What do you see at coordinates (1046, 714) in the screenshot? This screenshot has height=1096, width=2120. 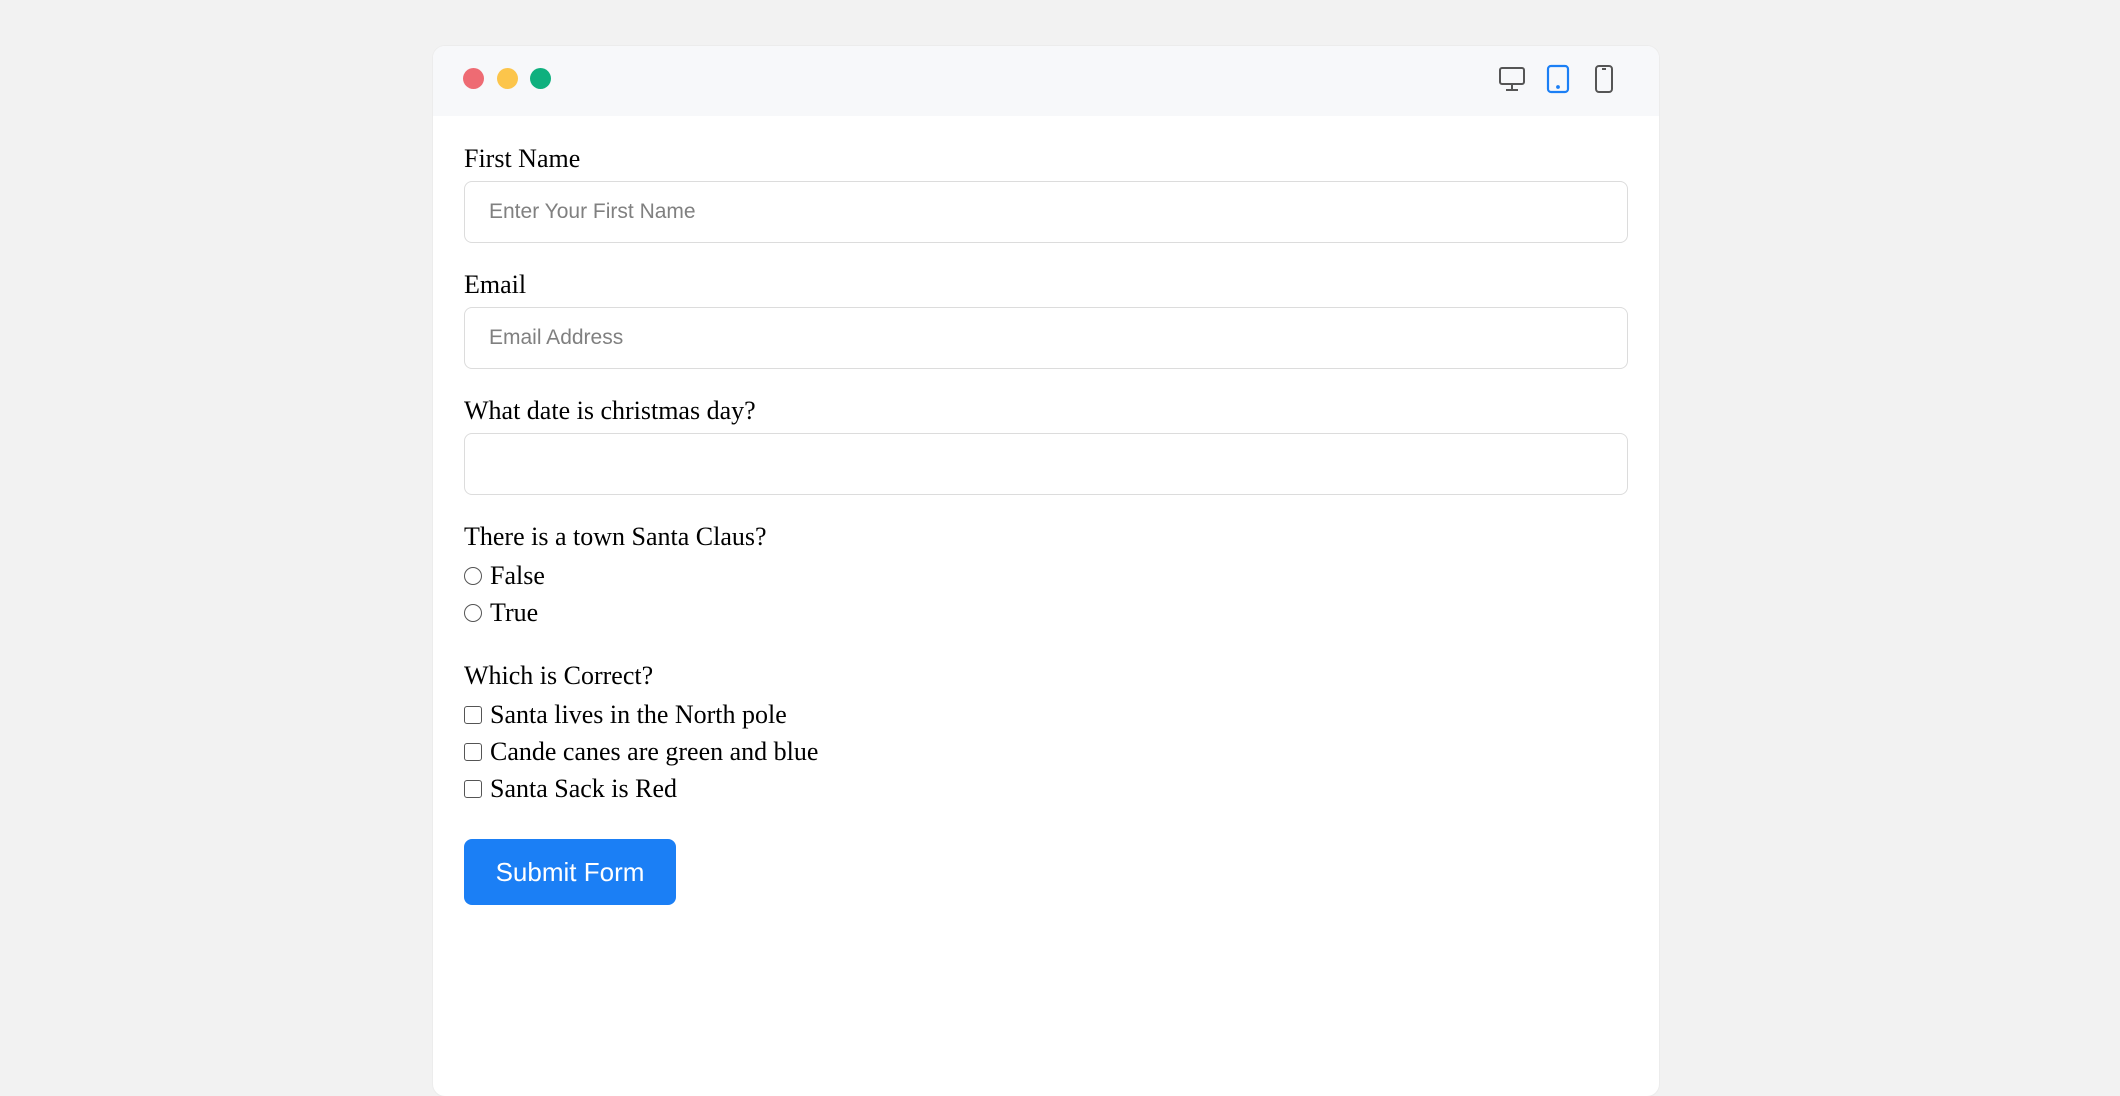 I see `checkbox-option-north-pole: Santa lives in the North pole` at bounding box center [1046, 714].